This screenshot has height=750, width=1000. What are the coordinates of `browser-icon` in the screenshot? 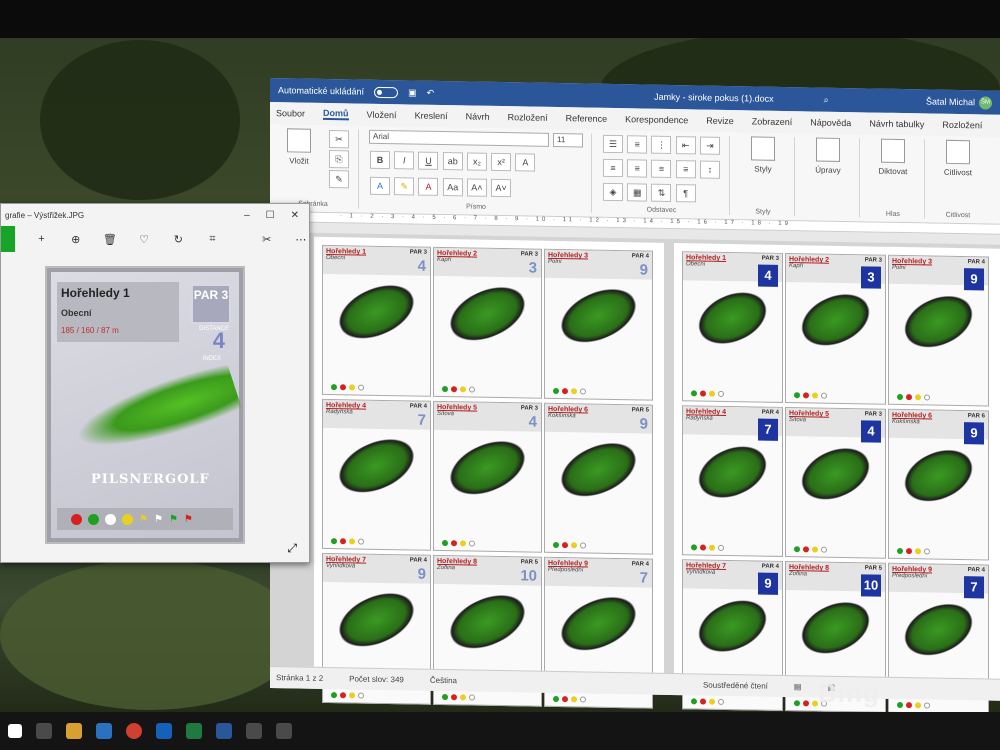 It's located at (104, 731).